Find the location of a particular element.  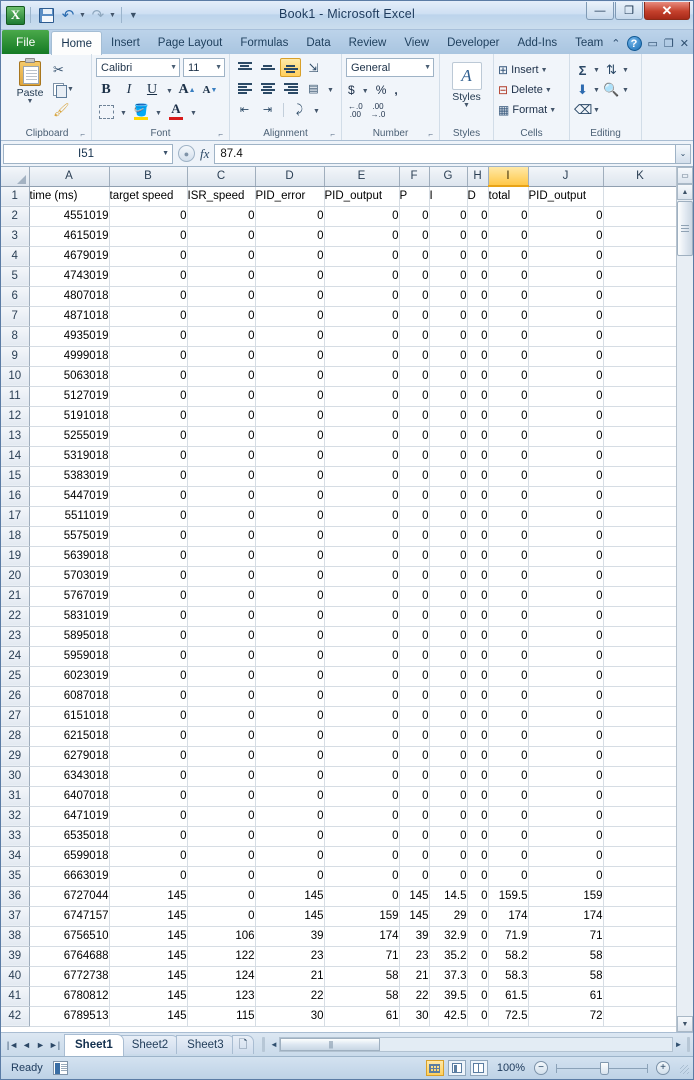

cell-J29: 0 is located at coordinates (566, 756).